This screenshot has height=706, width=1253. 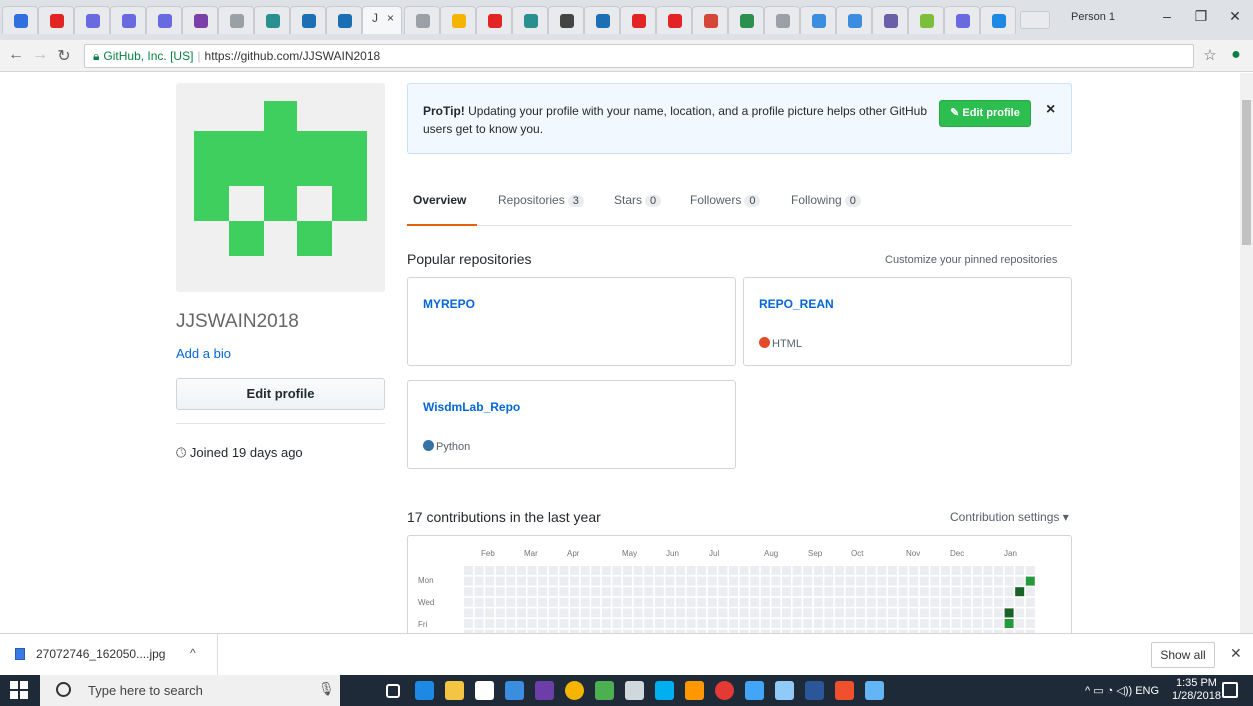 What do you see at coordinates (390, 18) in the screenshot?
I see `close-tab-icon: ×` at bounding box center [390, 18].